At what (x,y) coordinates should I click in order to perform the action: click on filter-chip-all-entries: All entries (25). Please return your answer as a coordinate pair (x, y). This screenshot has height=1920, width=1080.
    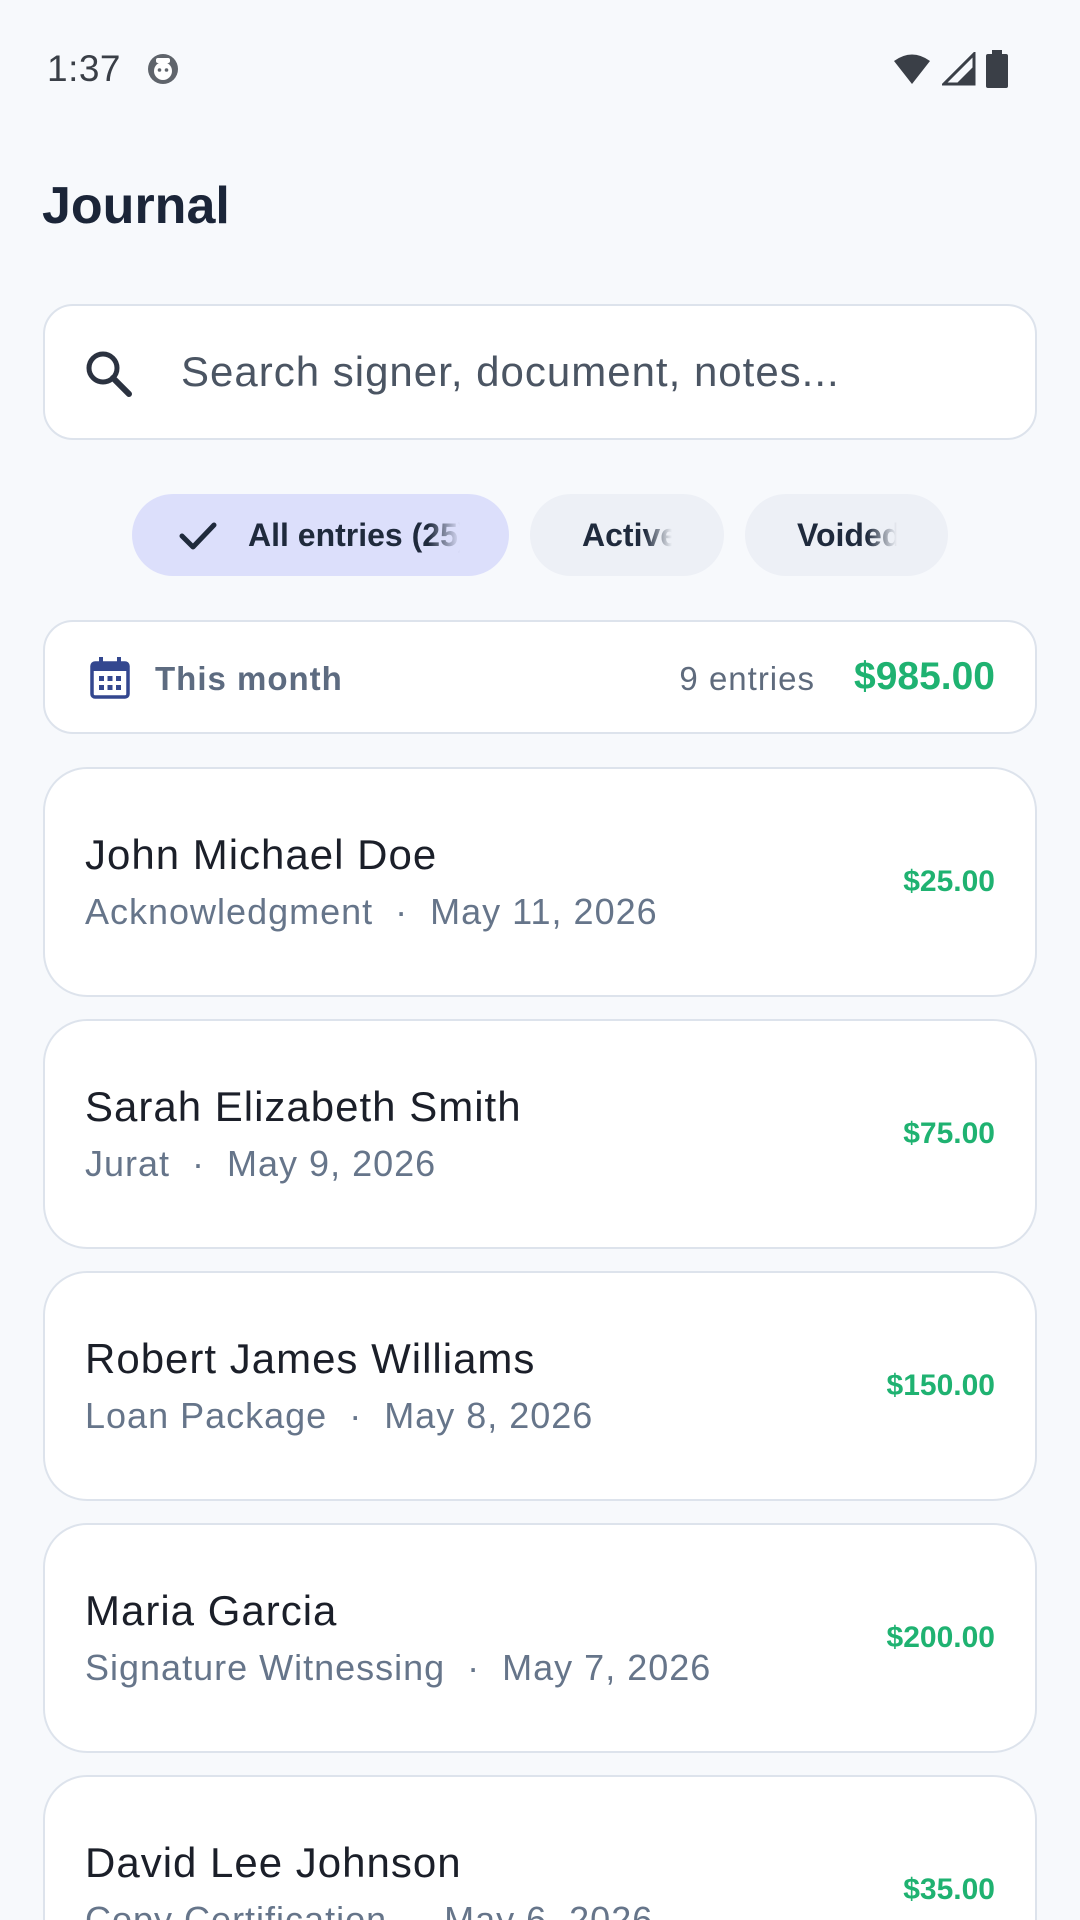
    Looking at the image, I should click on (320, 535).